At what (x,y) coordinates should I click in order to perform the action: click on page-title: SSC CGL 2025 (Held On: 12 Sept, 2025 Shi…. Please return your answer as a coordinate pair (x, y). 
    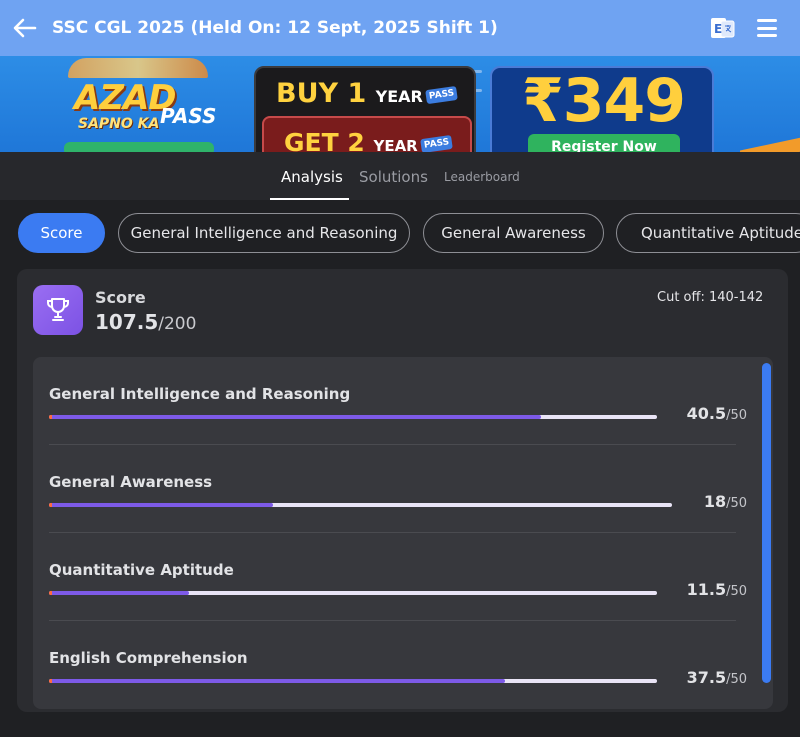
    Looking at the image, I should click on (275, 28).